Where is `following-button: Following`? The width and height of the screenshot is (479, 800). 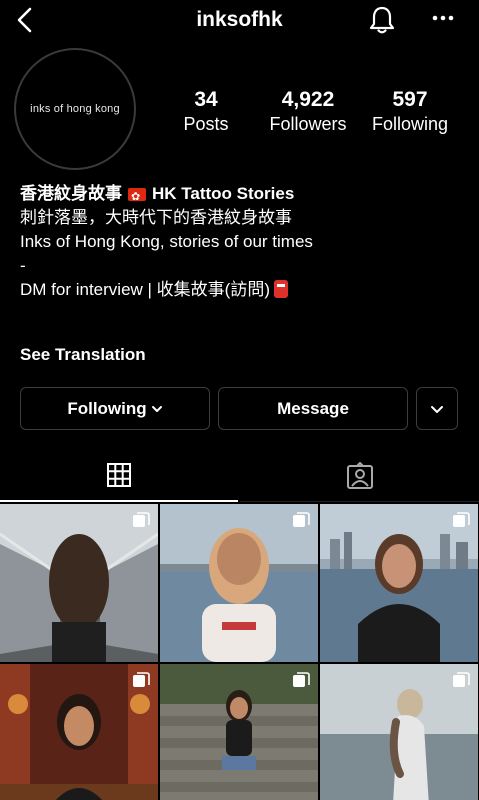
following-button: Following is located at coordinates (115, 408).